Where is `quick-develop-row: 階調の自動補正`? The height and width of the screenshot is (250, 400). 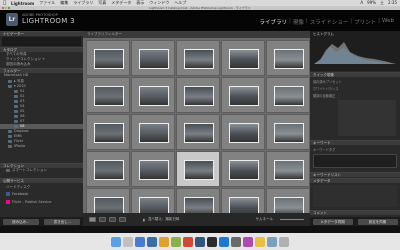 quick-develop-row: 階調の自動補正 is located at coordinates (324, 95).